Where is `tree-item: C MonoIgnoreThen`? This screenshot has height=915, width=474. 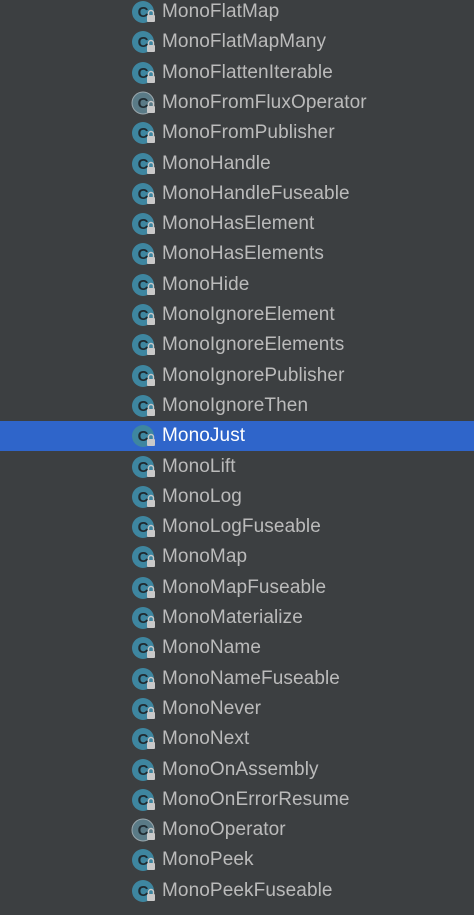
tree-item: C MonoIgnoreThen is located at coordinates (237, 406).